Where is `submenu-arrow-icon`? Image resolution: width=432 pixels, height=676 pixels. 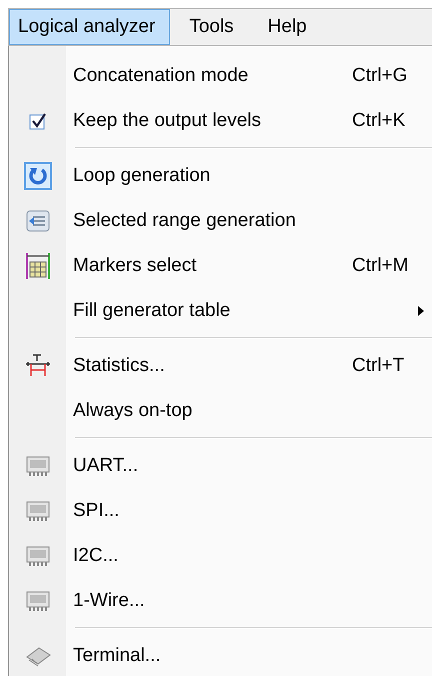
submenu-arrow-icon is located at coordinates (421, 311).